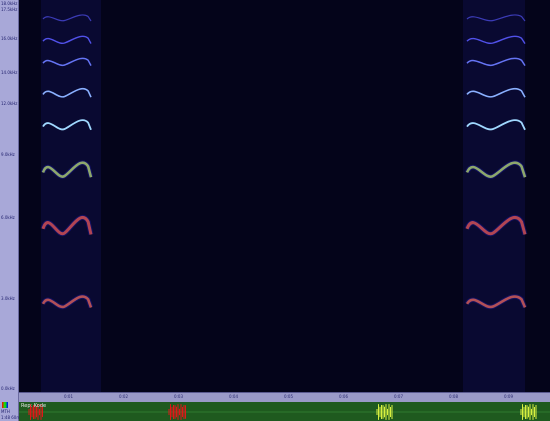 Image resolution: width=550 pixels, height=421 pixels. I want to click on time-tick: 0:03, so click(178, 396).